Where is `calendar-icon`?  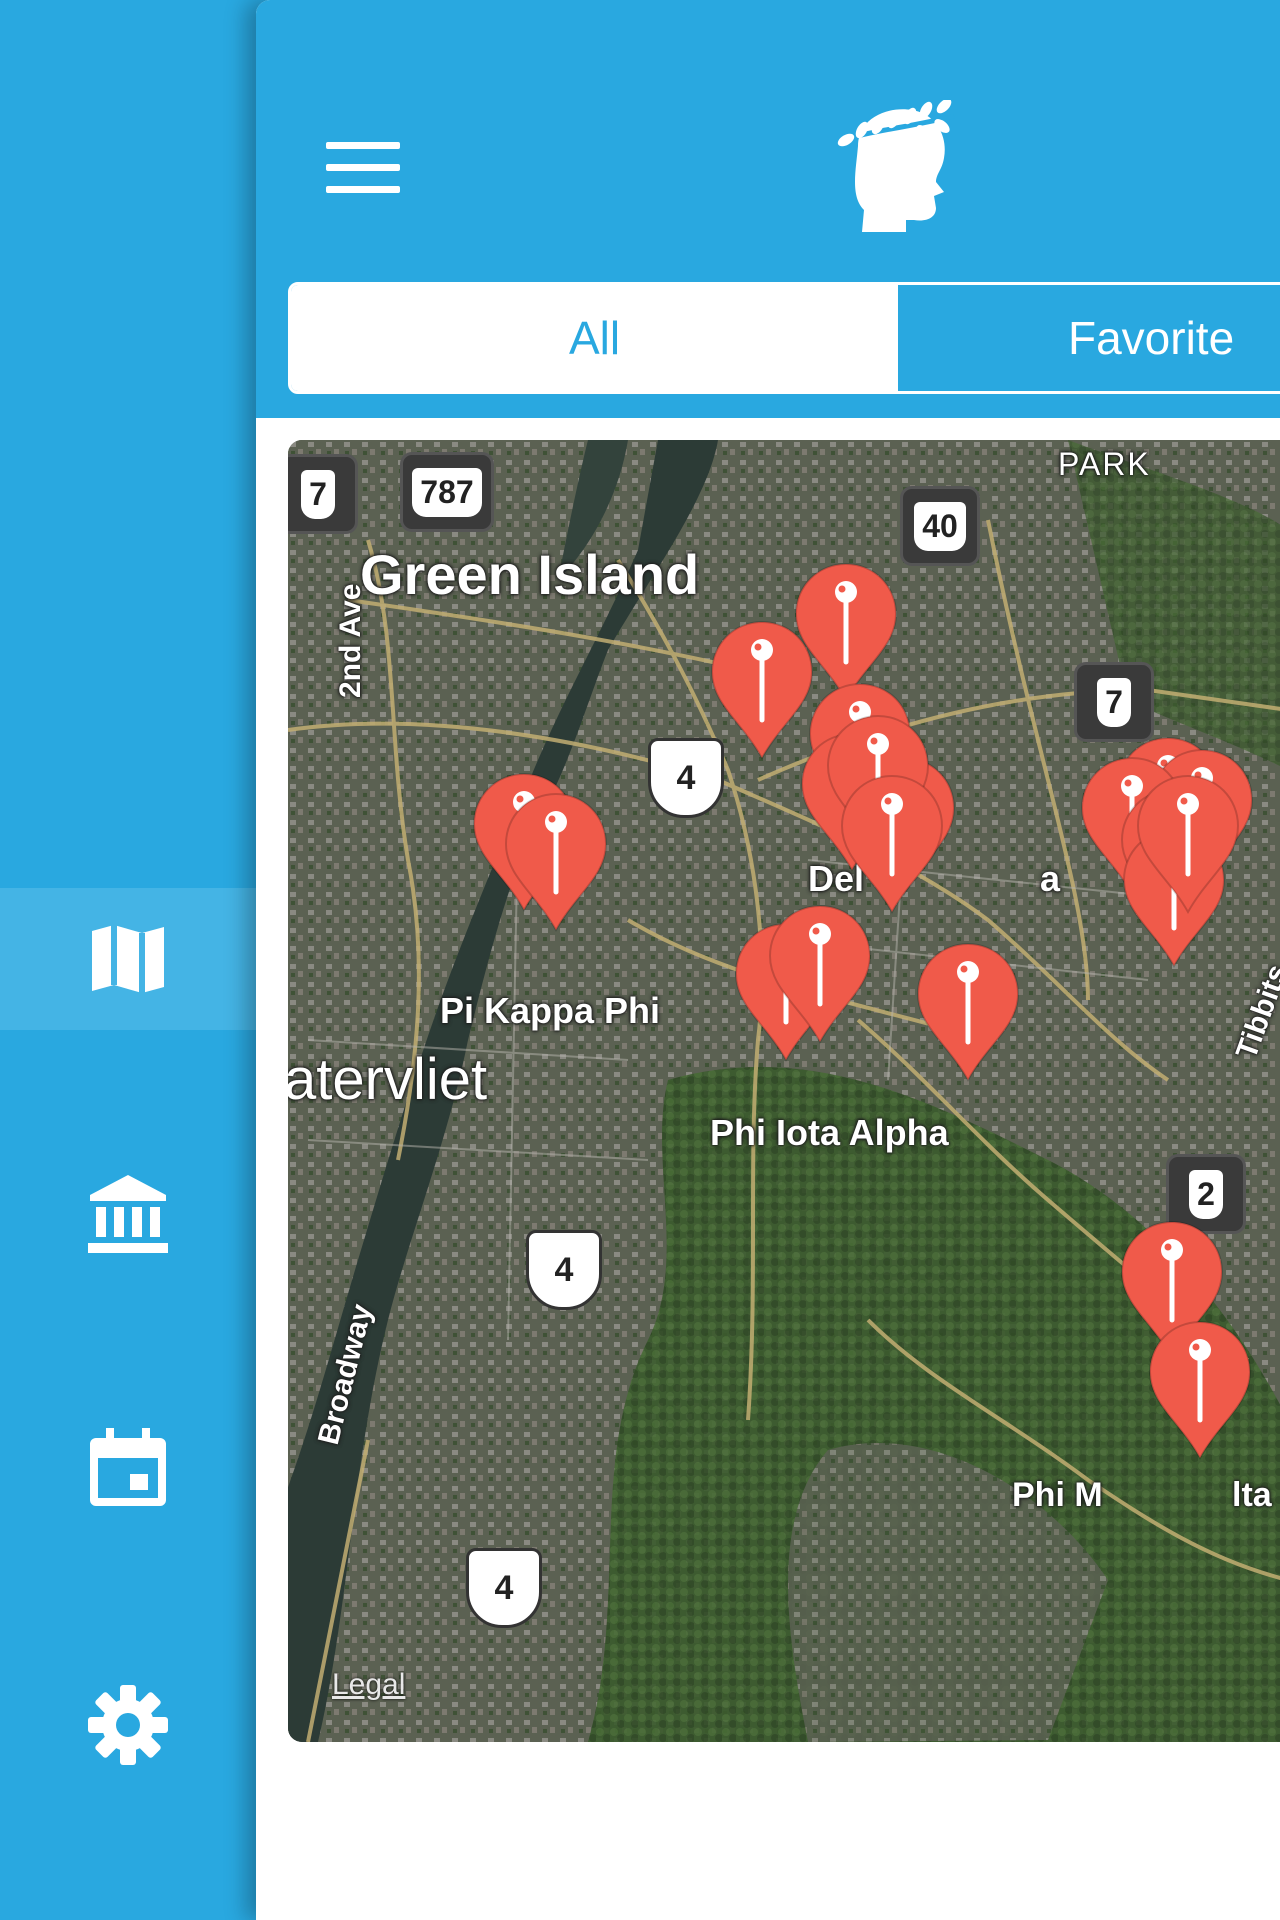 calendar-icon is located at coordinates (128, 1467).